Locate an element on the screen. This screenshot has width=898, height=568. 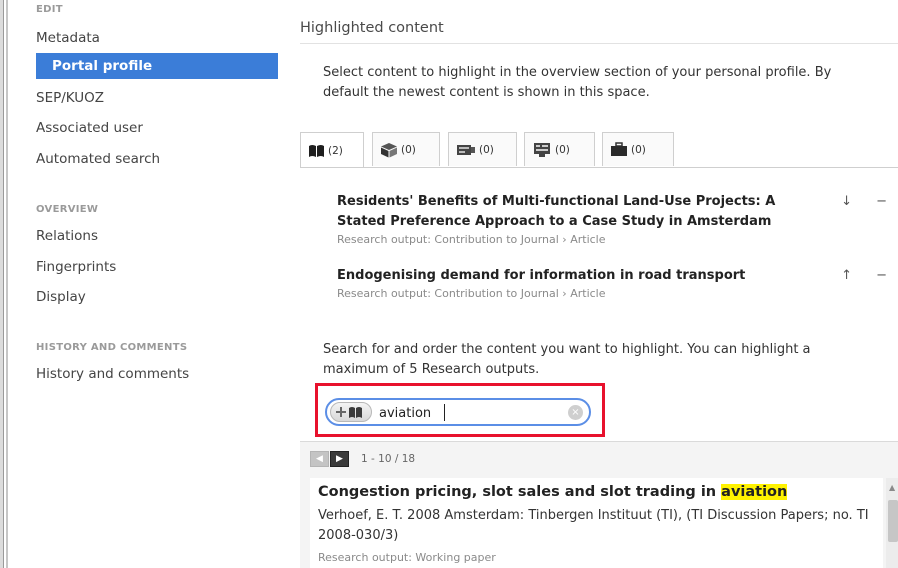
sidebar-item-associated-user: Associated user is located at coordinates (89, 128).